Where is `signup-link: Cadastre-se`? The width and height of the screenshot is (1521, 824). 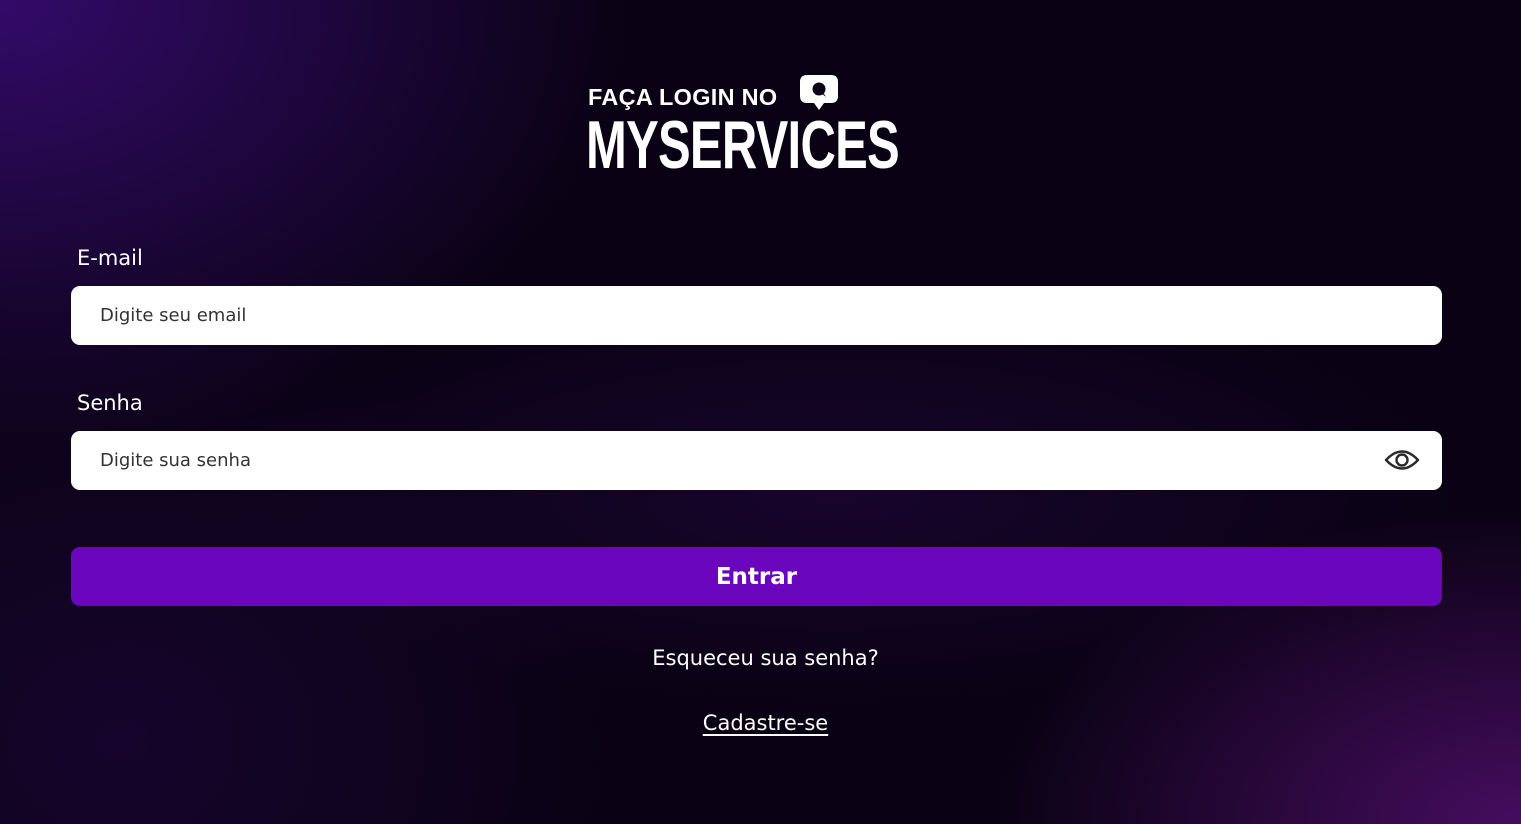
signup-link: Cadastre-se is located at coordinates (760, 723).